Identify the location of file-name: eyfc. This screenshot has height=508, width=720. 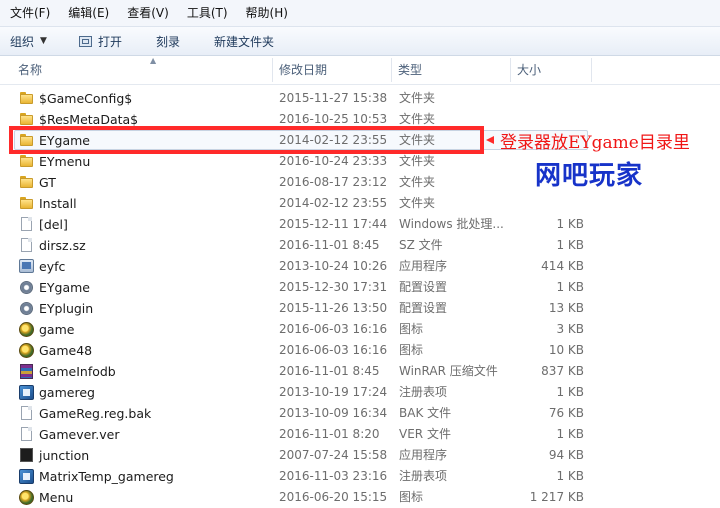
(52, 266).